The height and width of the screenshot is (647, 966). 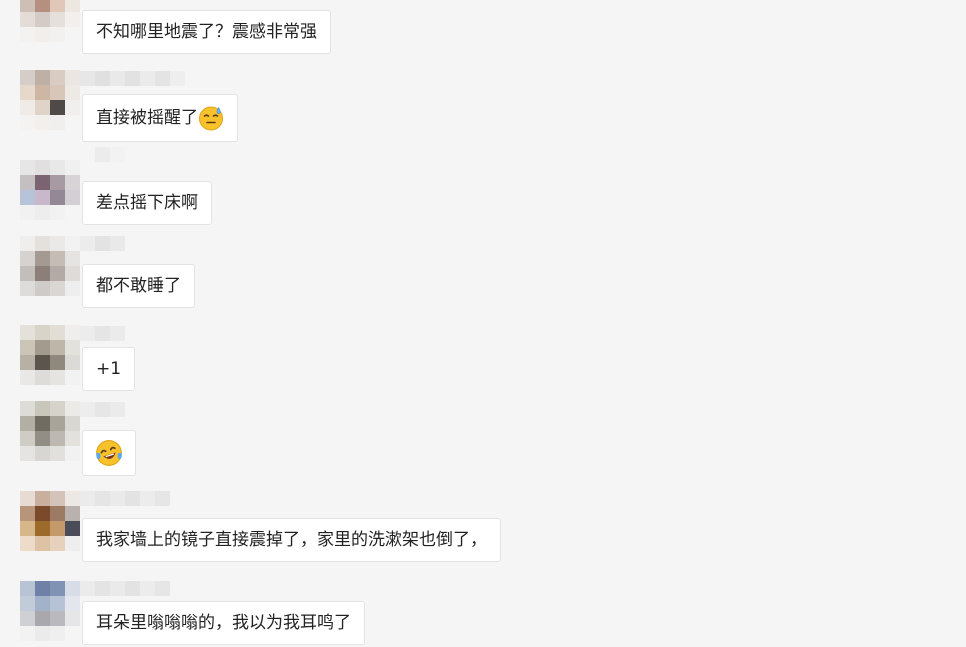 I want to click on message-bubble, so click(x=109, y=453).